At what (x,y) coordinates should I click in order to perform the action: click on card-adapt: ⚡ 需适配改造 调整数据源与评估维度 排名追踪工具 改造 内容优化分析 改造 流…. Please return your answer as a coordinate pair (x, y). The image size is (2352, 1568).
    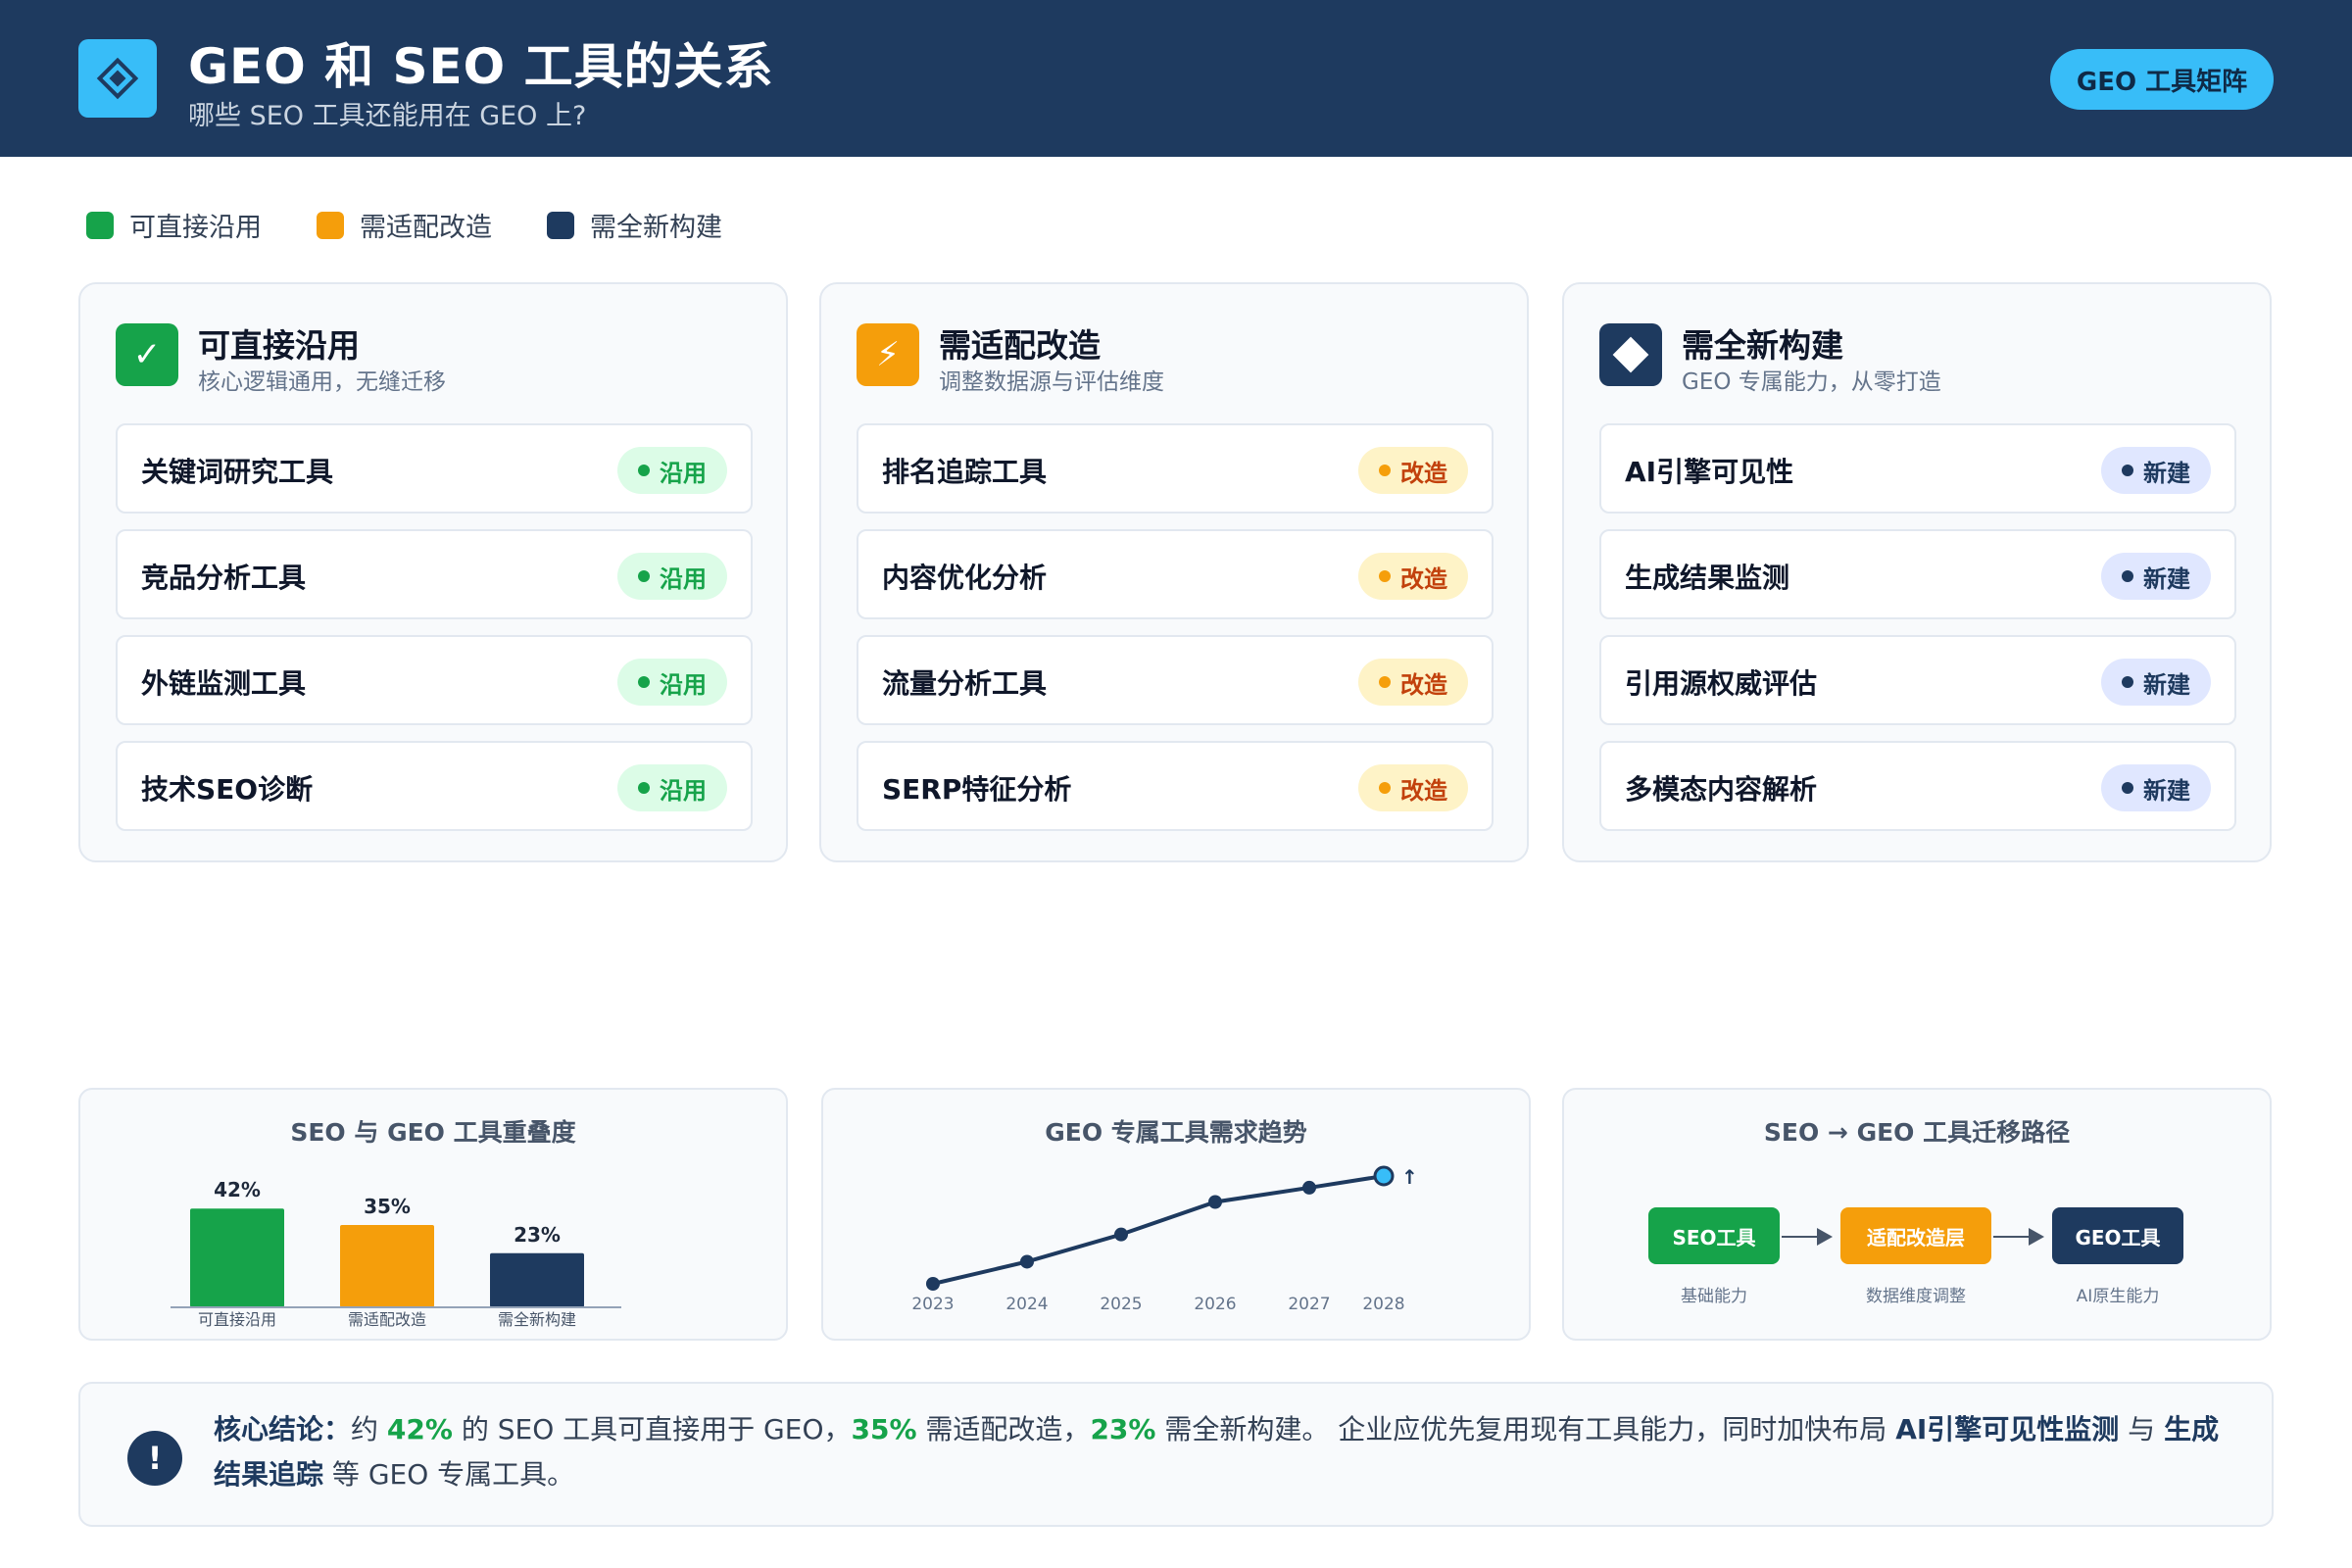
    Looking at the image, I should click on (1174, 572).